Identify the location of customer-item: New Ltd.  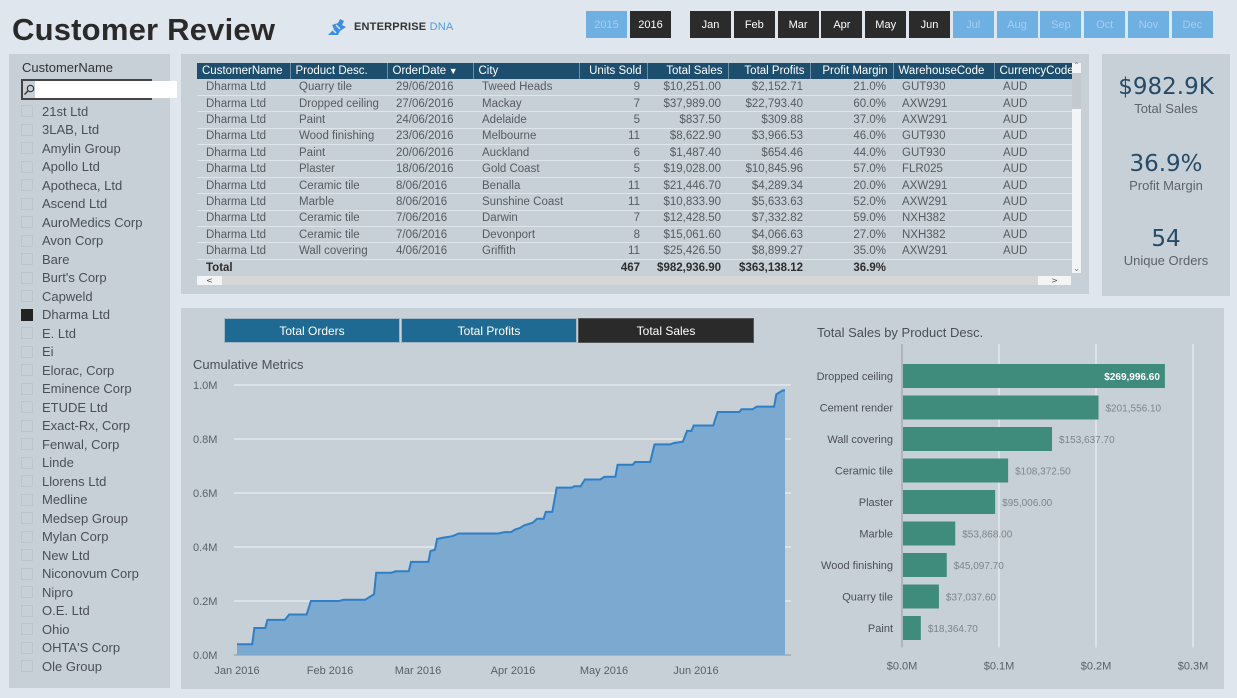
(81, 555).